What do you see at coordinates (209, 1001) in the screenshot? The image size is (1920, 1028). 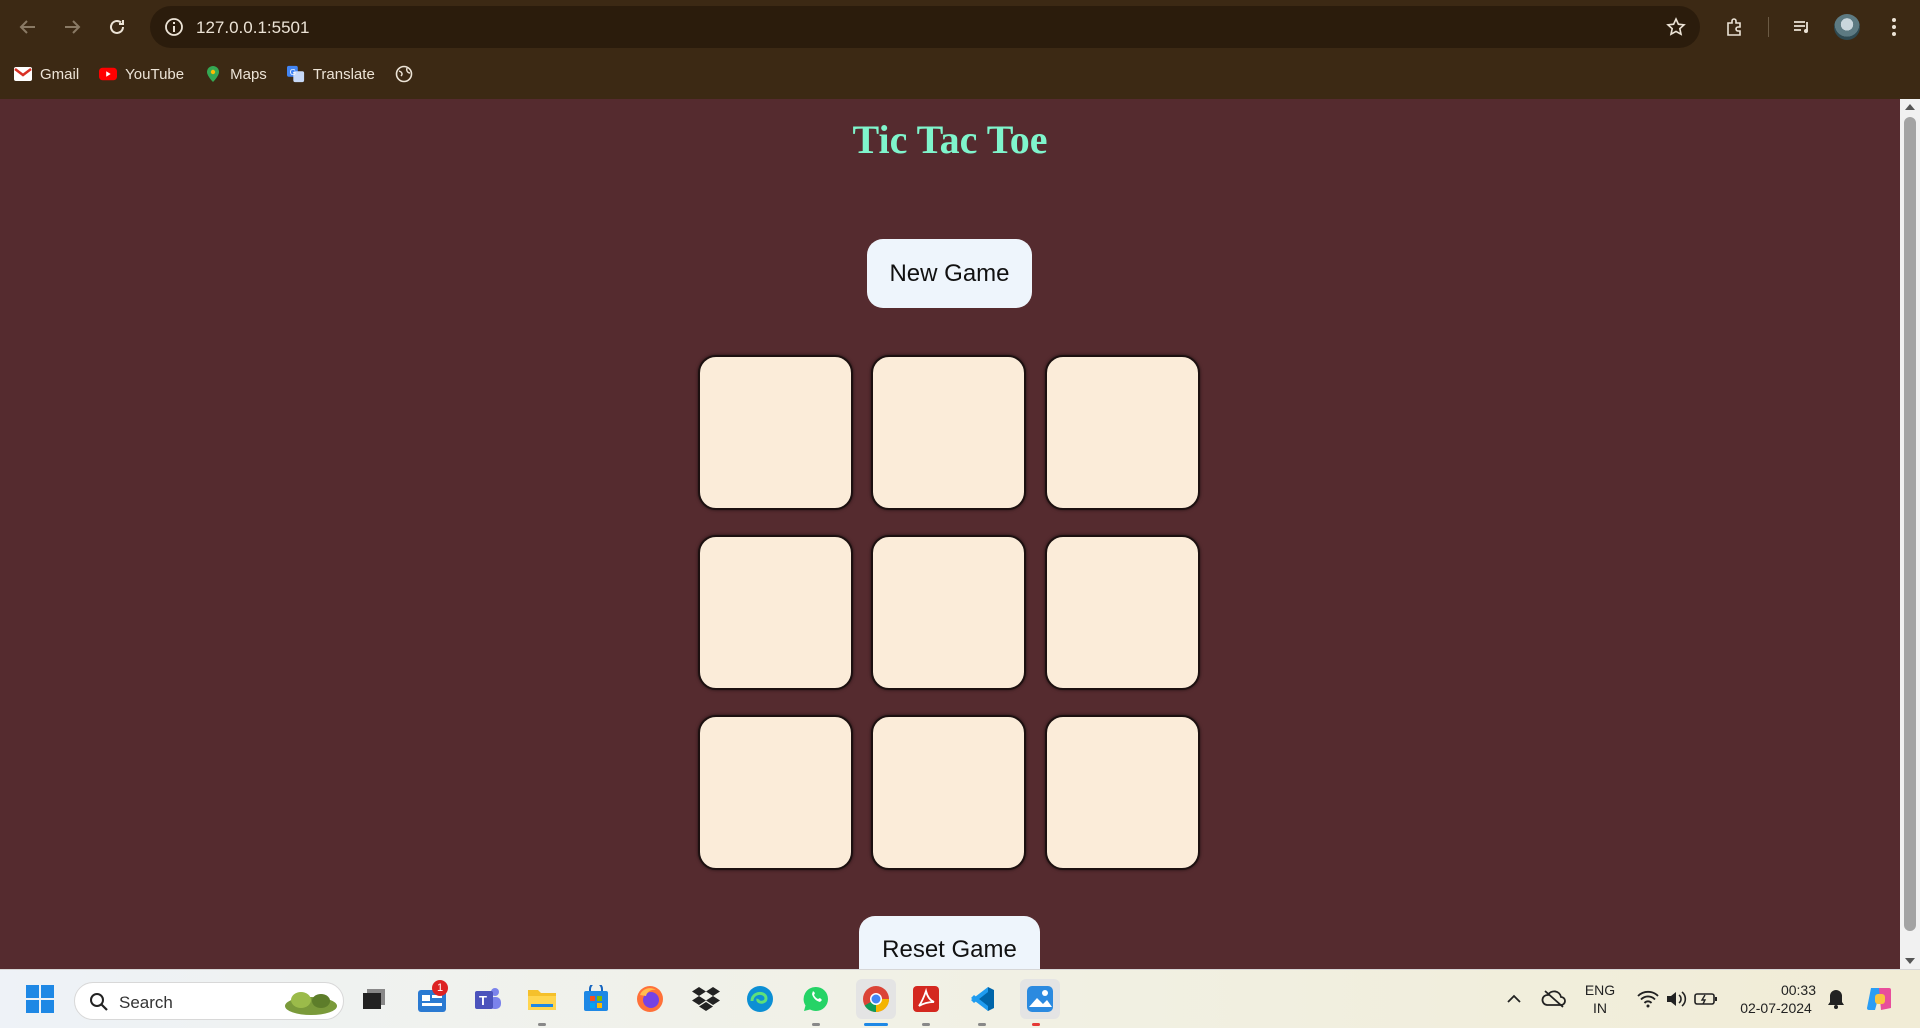 I see `taskbar-search: Search` at bounding box center [209, 1001].